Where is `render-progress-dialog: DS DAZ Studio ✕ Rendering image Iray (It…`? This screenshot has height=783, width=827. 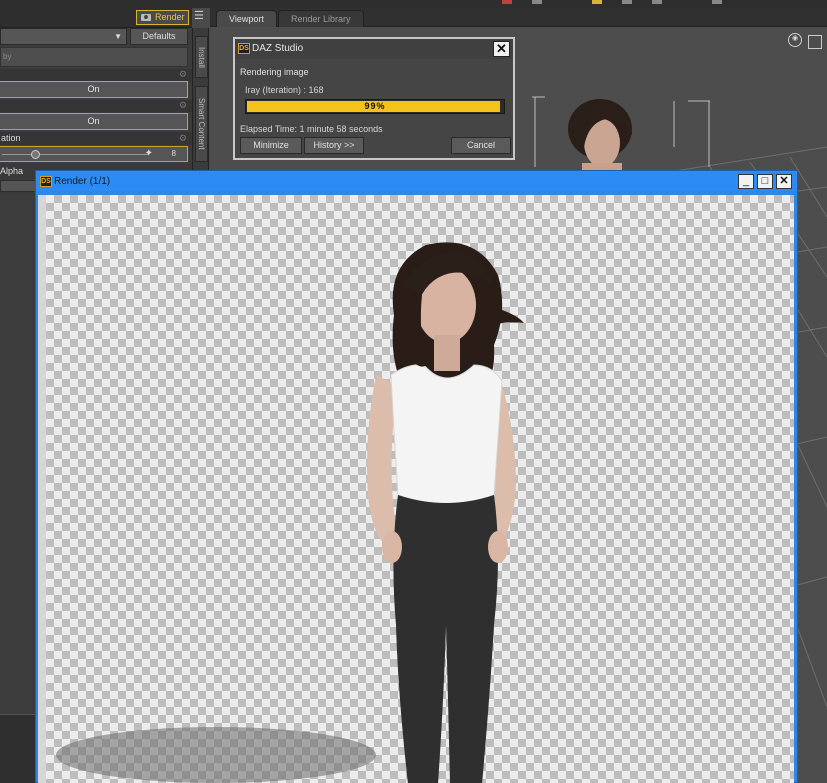
render-progress-dialog: DS DAZ Studio ✕ Rendering image Iray (It… is located at coordinates (374, 98).